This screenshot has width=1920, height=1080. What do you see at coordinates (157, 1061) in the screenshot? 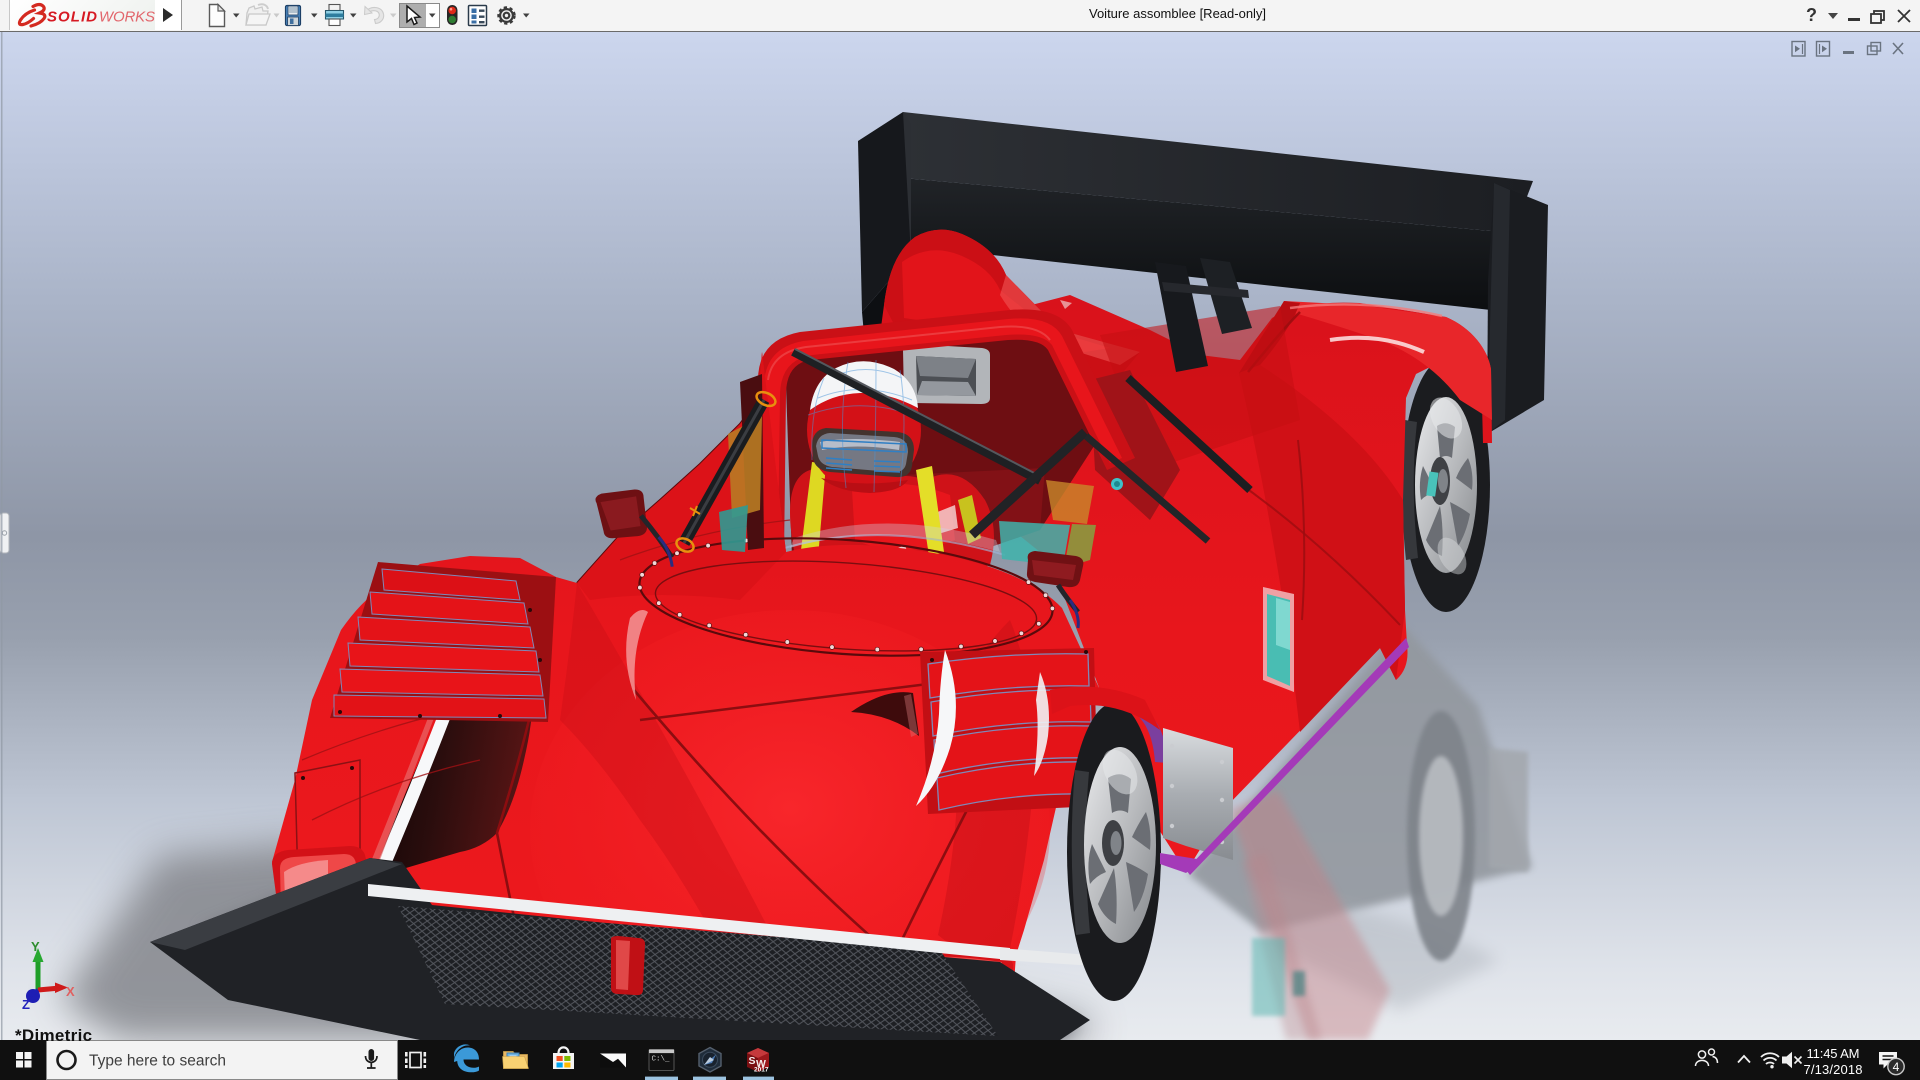
I see `svg-text: Type here to search` at bounding box center [157, 1061].